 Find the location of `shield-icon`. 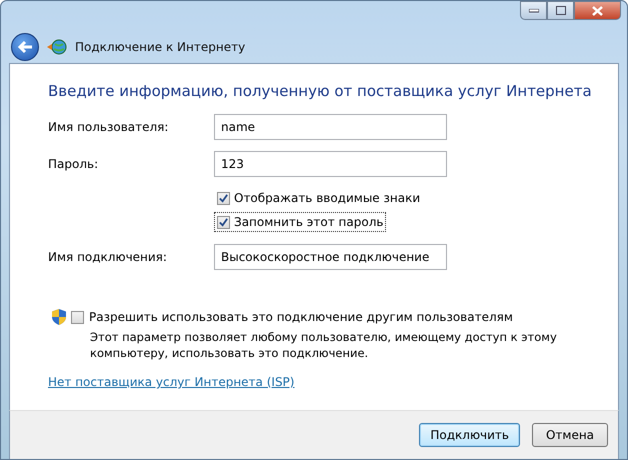

shield-icon is located at coordinates (59, 317).